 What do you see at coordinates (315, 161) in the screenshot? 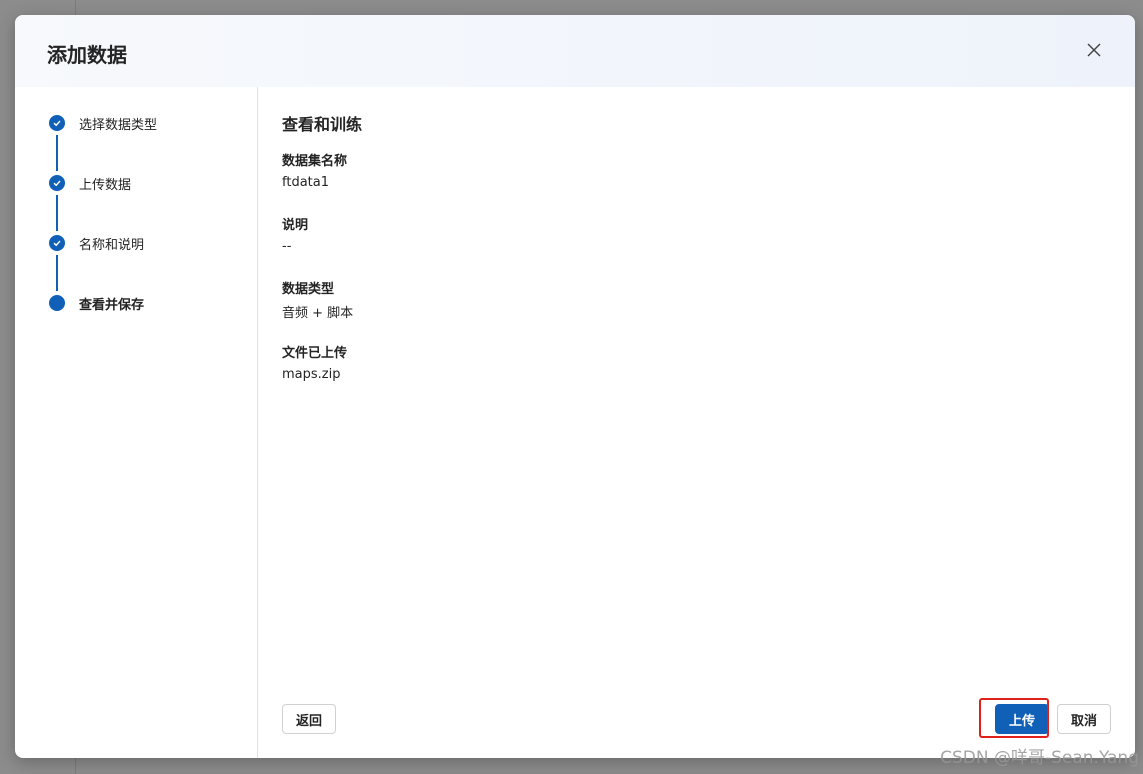
I see `dataset-name-label: 数据集名称` at bounding box center [315, 161].